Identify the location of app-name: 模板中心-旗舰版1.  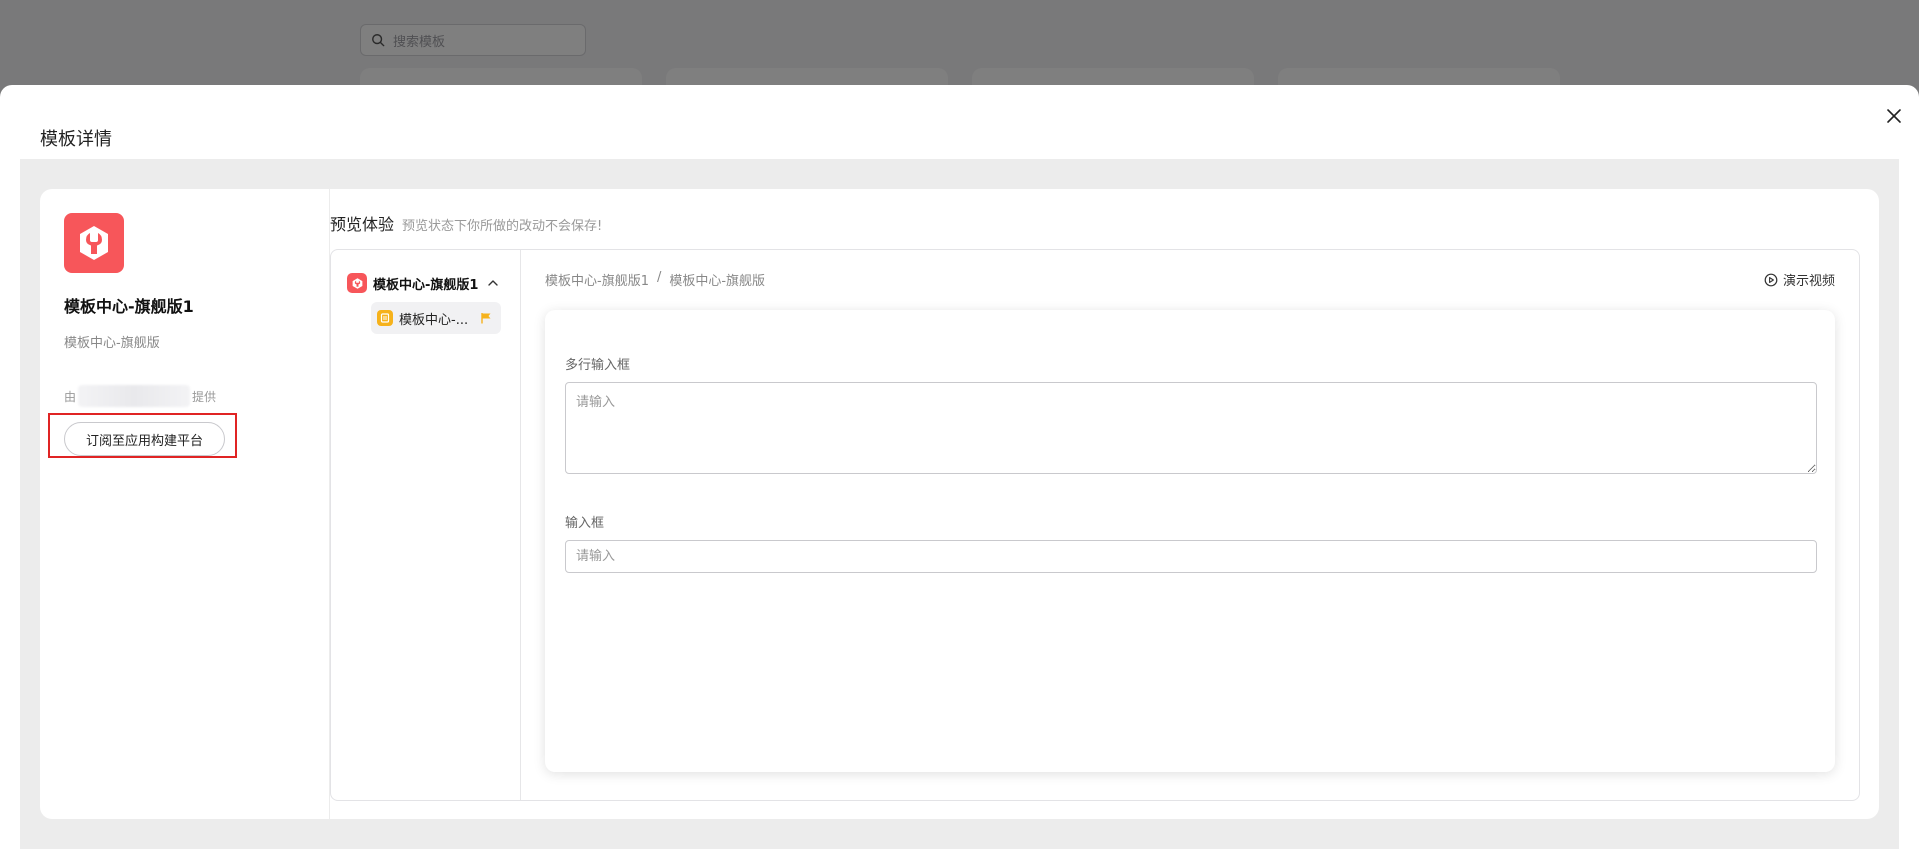
(129, 306).